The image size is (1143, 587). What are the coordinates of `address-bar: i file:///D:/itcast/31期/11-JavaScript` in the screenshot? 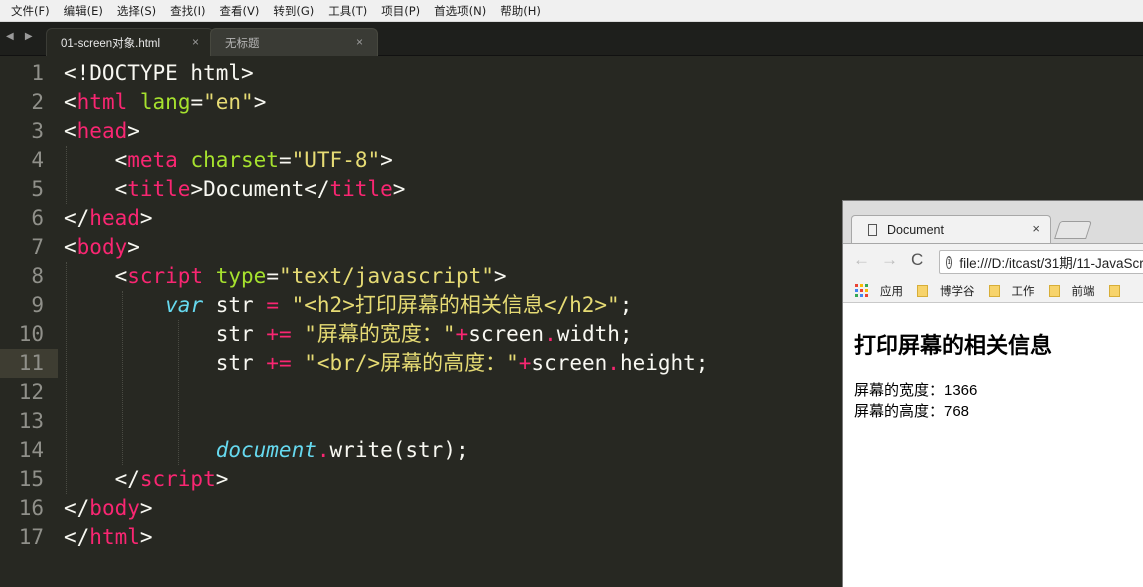 It's located at (1041, 262).